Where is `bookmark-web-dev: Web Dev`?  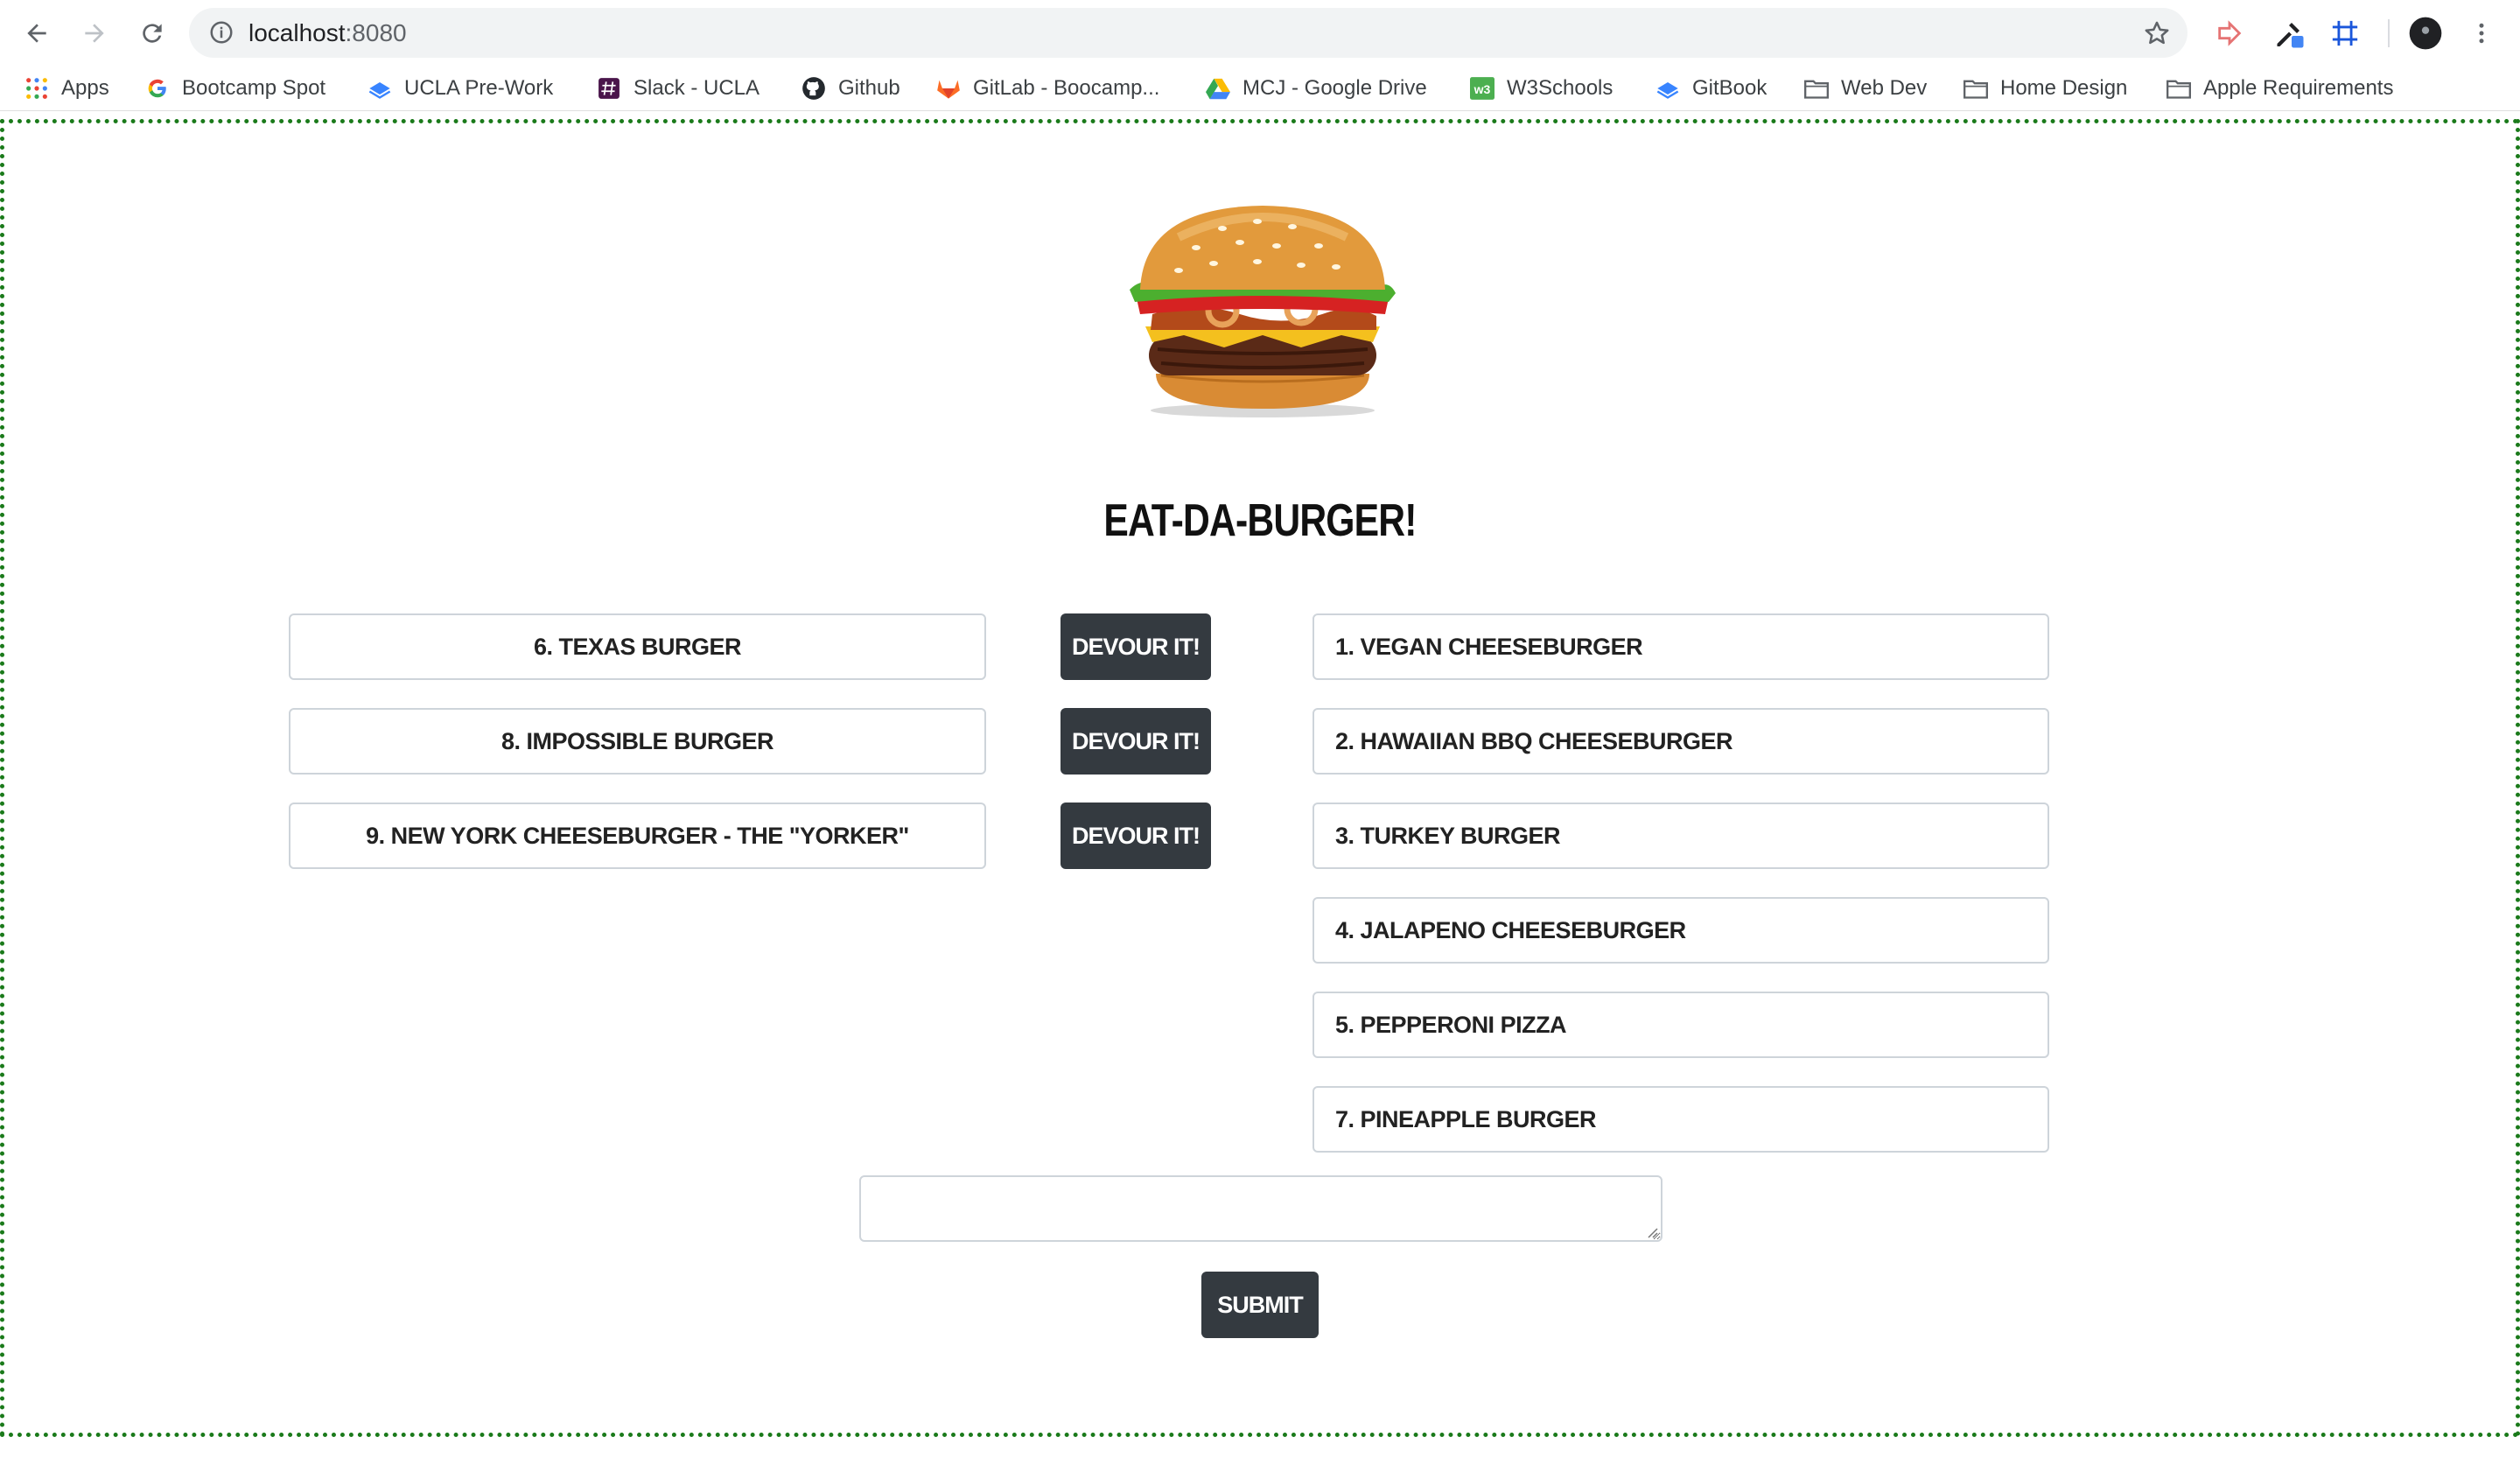
bookmark-web-dev: Web Dev is located at coordinates (1865, 88).